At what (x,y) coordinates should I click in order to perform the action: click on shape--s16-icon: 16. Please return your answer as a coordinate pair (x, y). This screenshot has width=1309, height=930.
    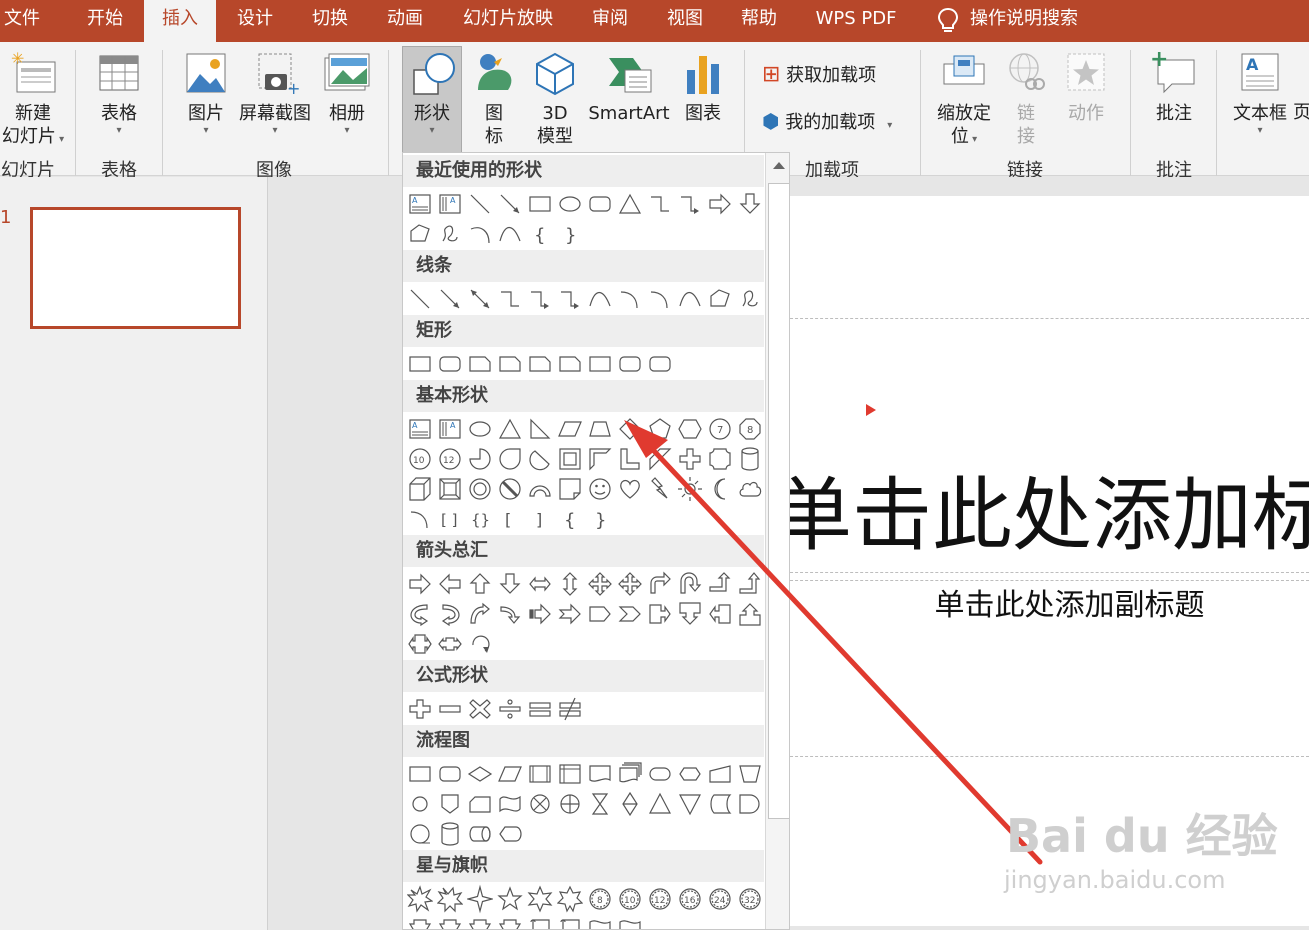
    Looking at the image, I should click on (690, 899).